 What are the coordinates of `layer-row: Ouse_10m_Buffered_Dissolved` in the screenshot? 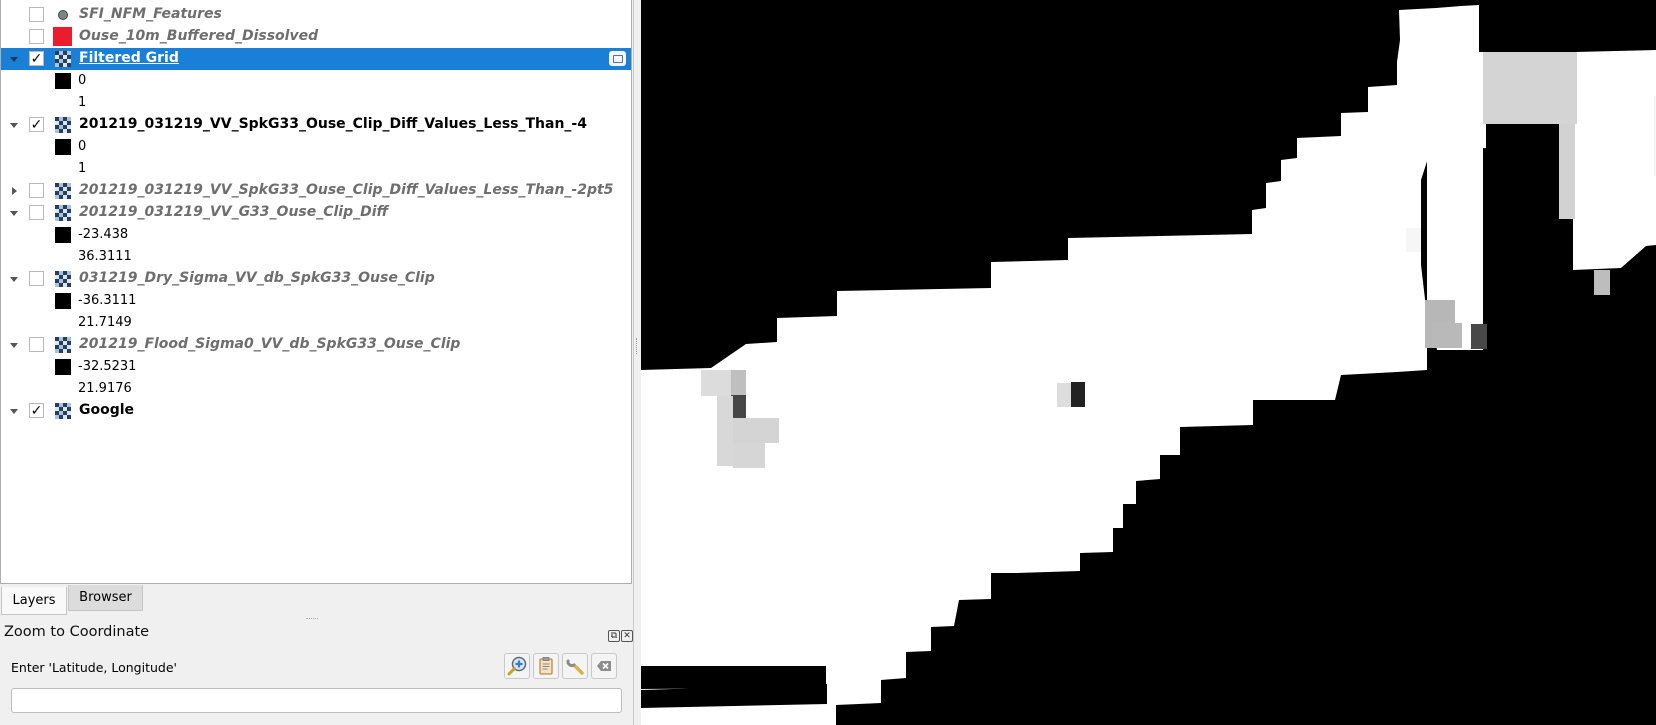 It's located at (316, 37).